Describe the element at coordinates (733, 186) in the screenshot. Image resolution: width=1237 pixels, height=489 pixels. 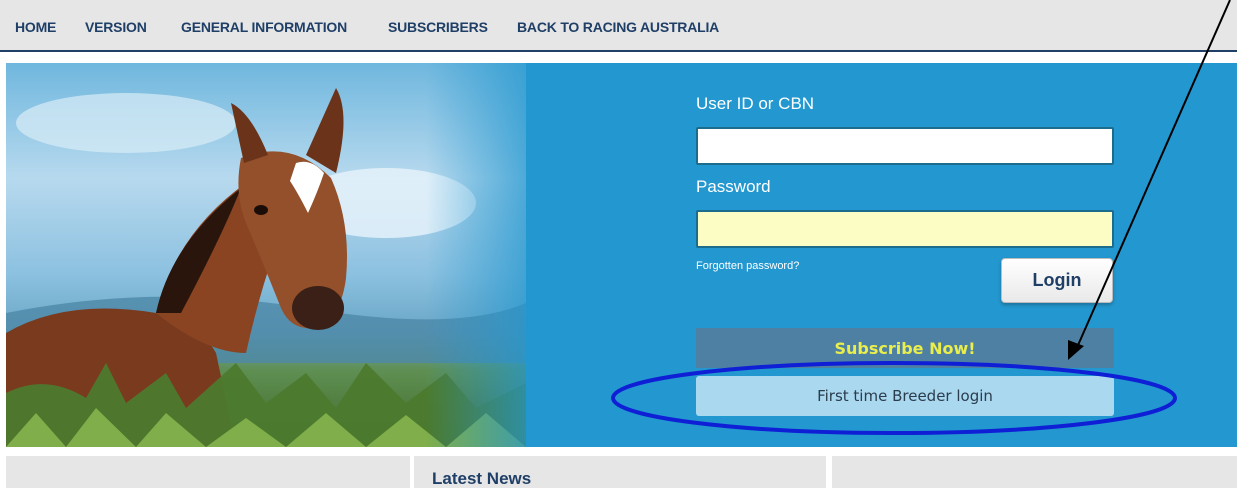
I see `password-label: Password` at that location.